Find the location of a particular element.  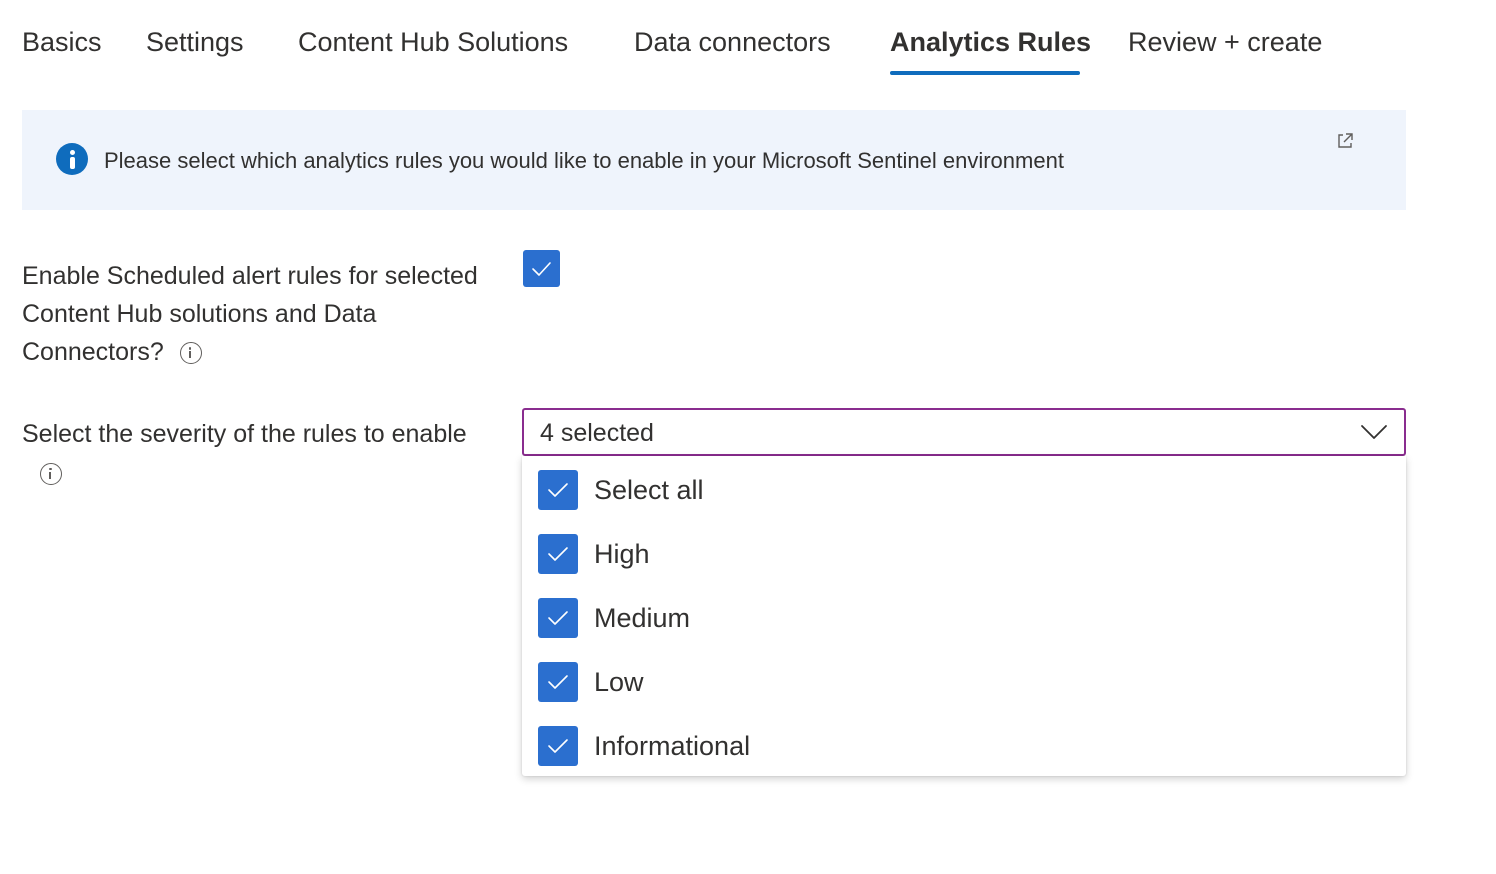

option-label: Informational is located at coordinates (672, 746).